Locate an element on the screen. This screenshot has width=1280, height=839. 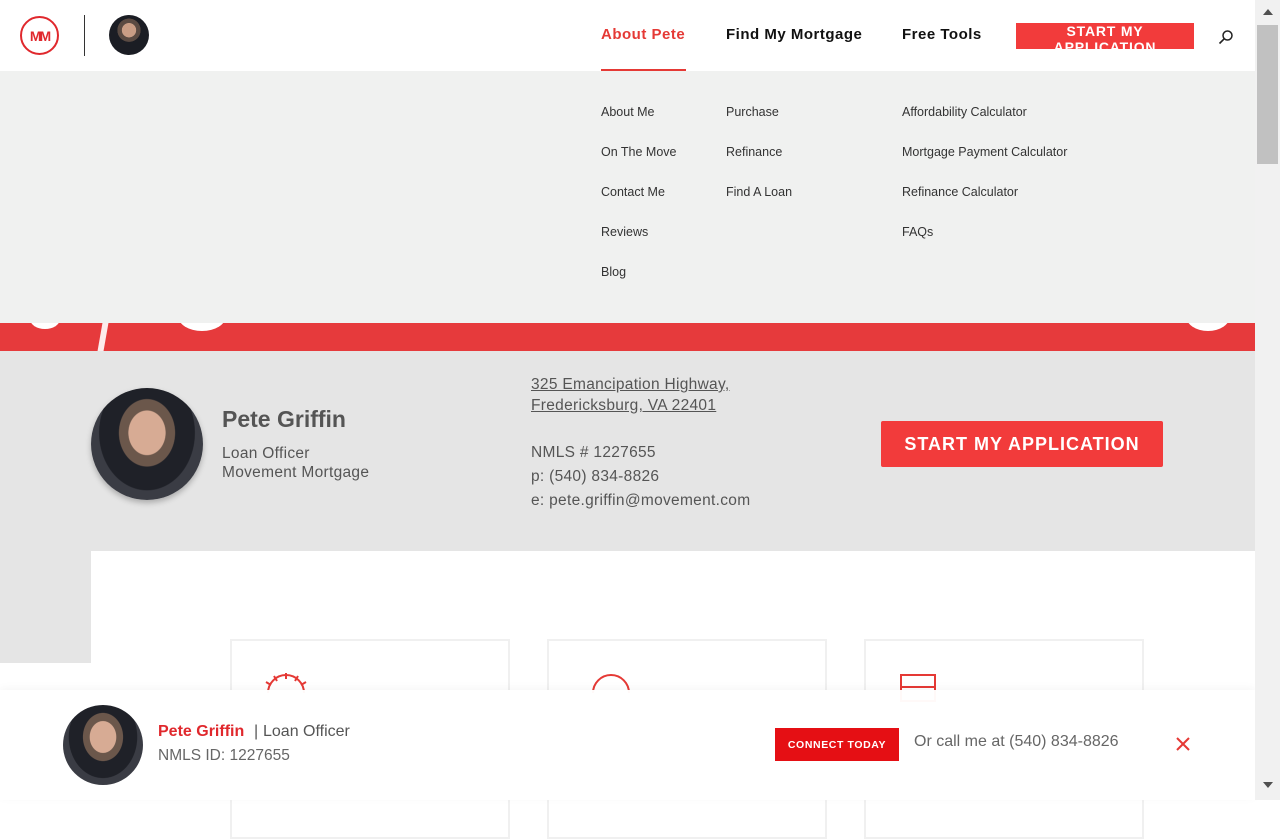
profile-phone: p: (540) 834-8826 is located at coordinates (595, 477).